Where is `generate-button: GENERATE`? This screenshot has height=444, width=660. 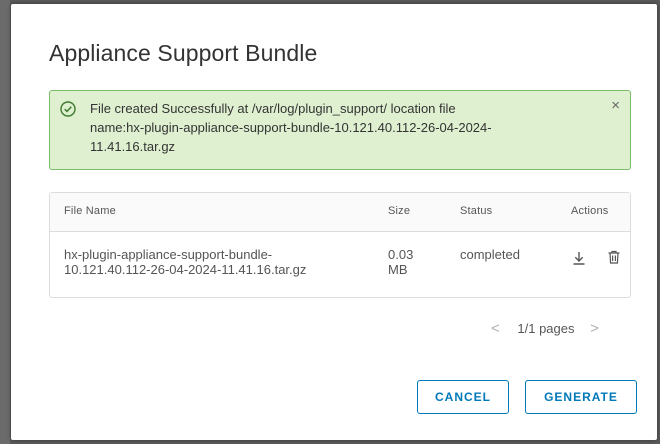
generate-button: GENERATE is located at coordinates (581, 397).